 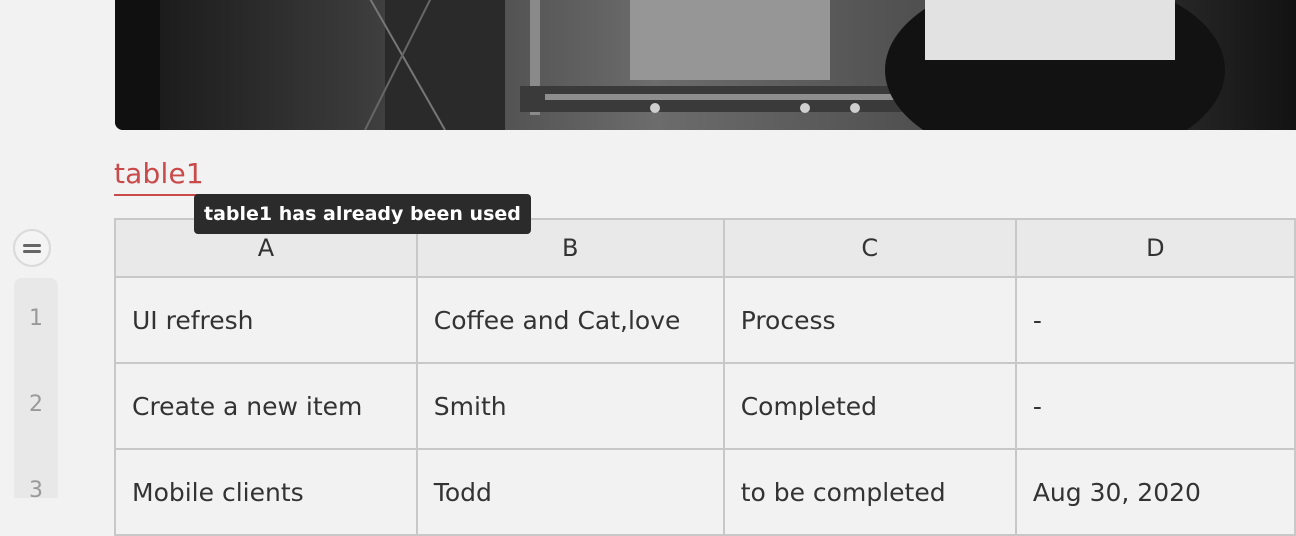 What do you see at coordinates (570, 320) in the screenshot?
I see `table-cell: Coffee and Cat,love` at bounding box center [570, 320].